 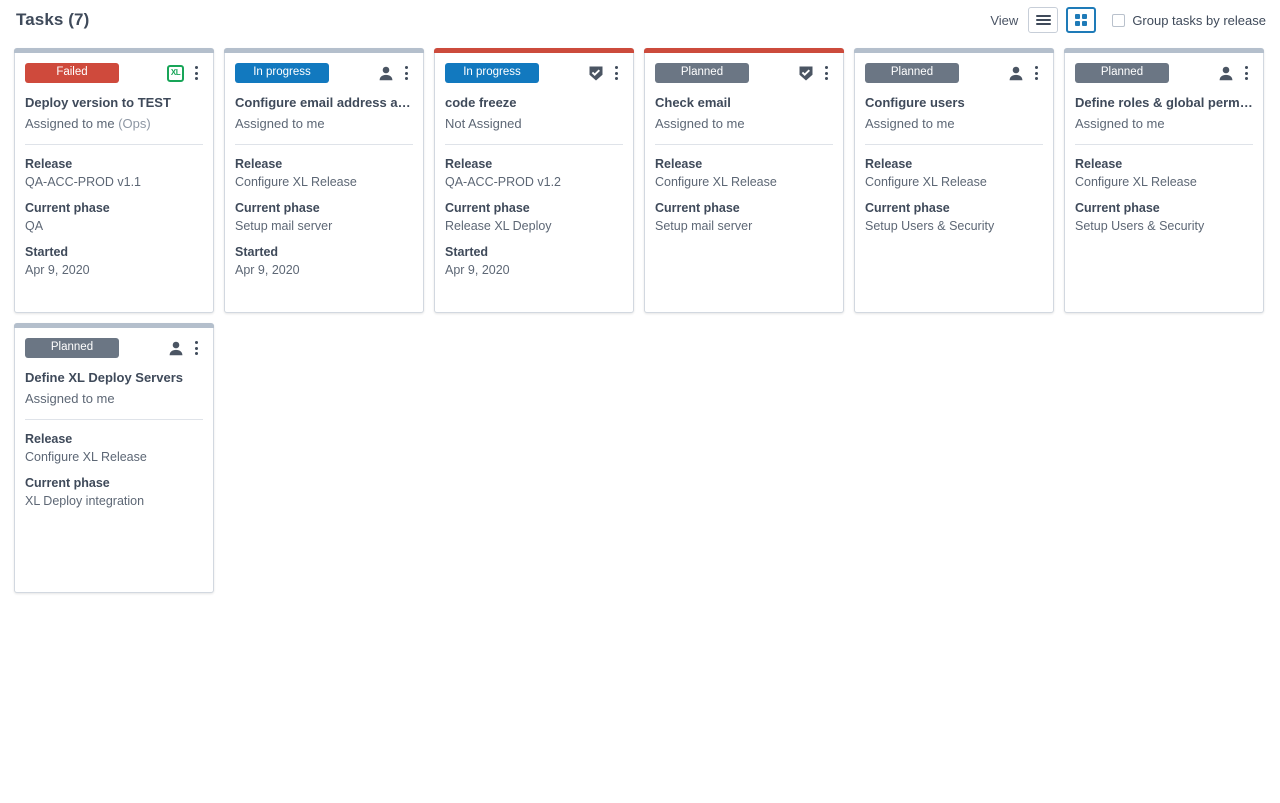 What do you see at coordinates (72, 73) in the screenshot?
I see `status-badge: Failed` at bounding box center [72, 73].